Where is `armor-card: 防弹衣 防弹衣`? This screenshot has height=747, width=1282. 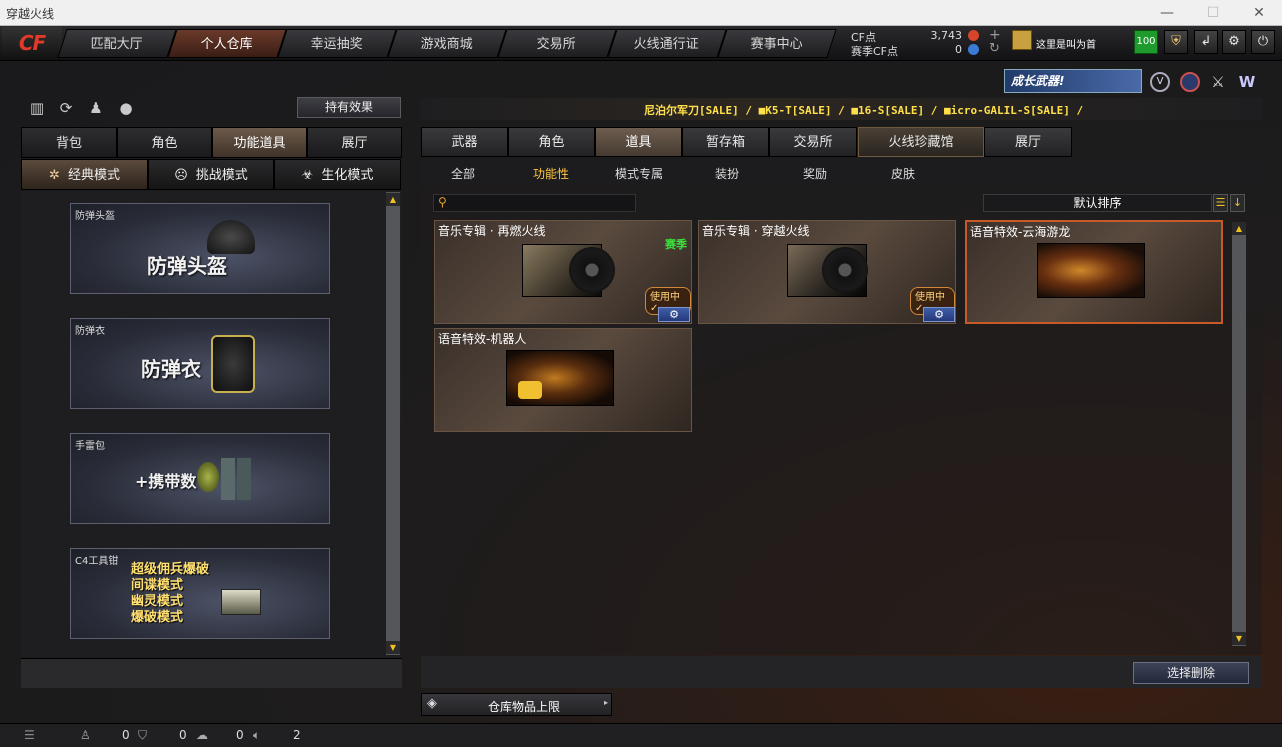
armor-card: 防弹衣 防弹衣 is located at coordinates (200, 363).